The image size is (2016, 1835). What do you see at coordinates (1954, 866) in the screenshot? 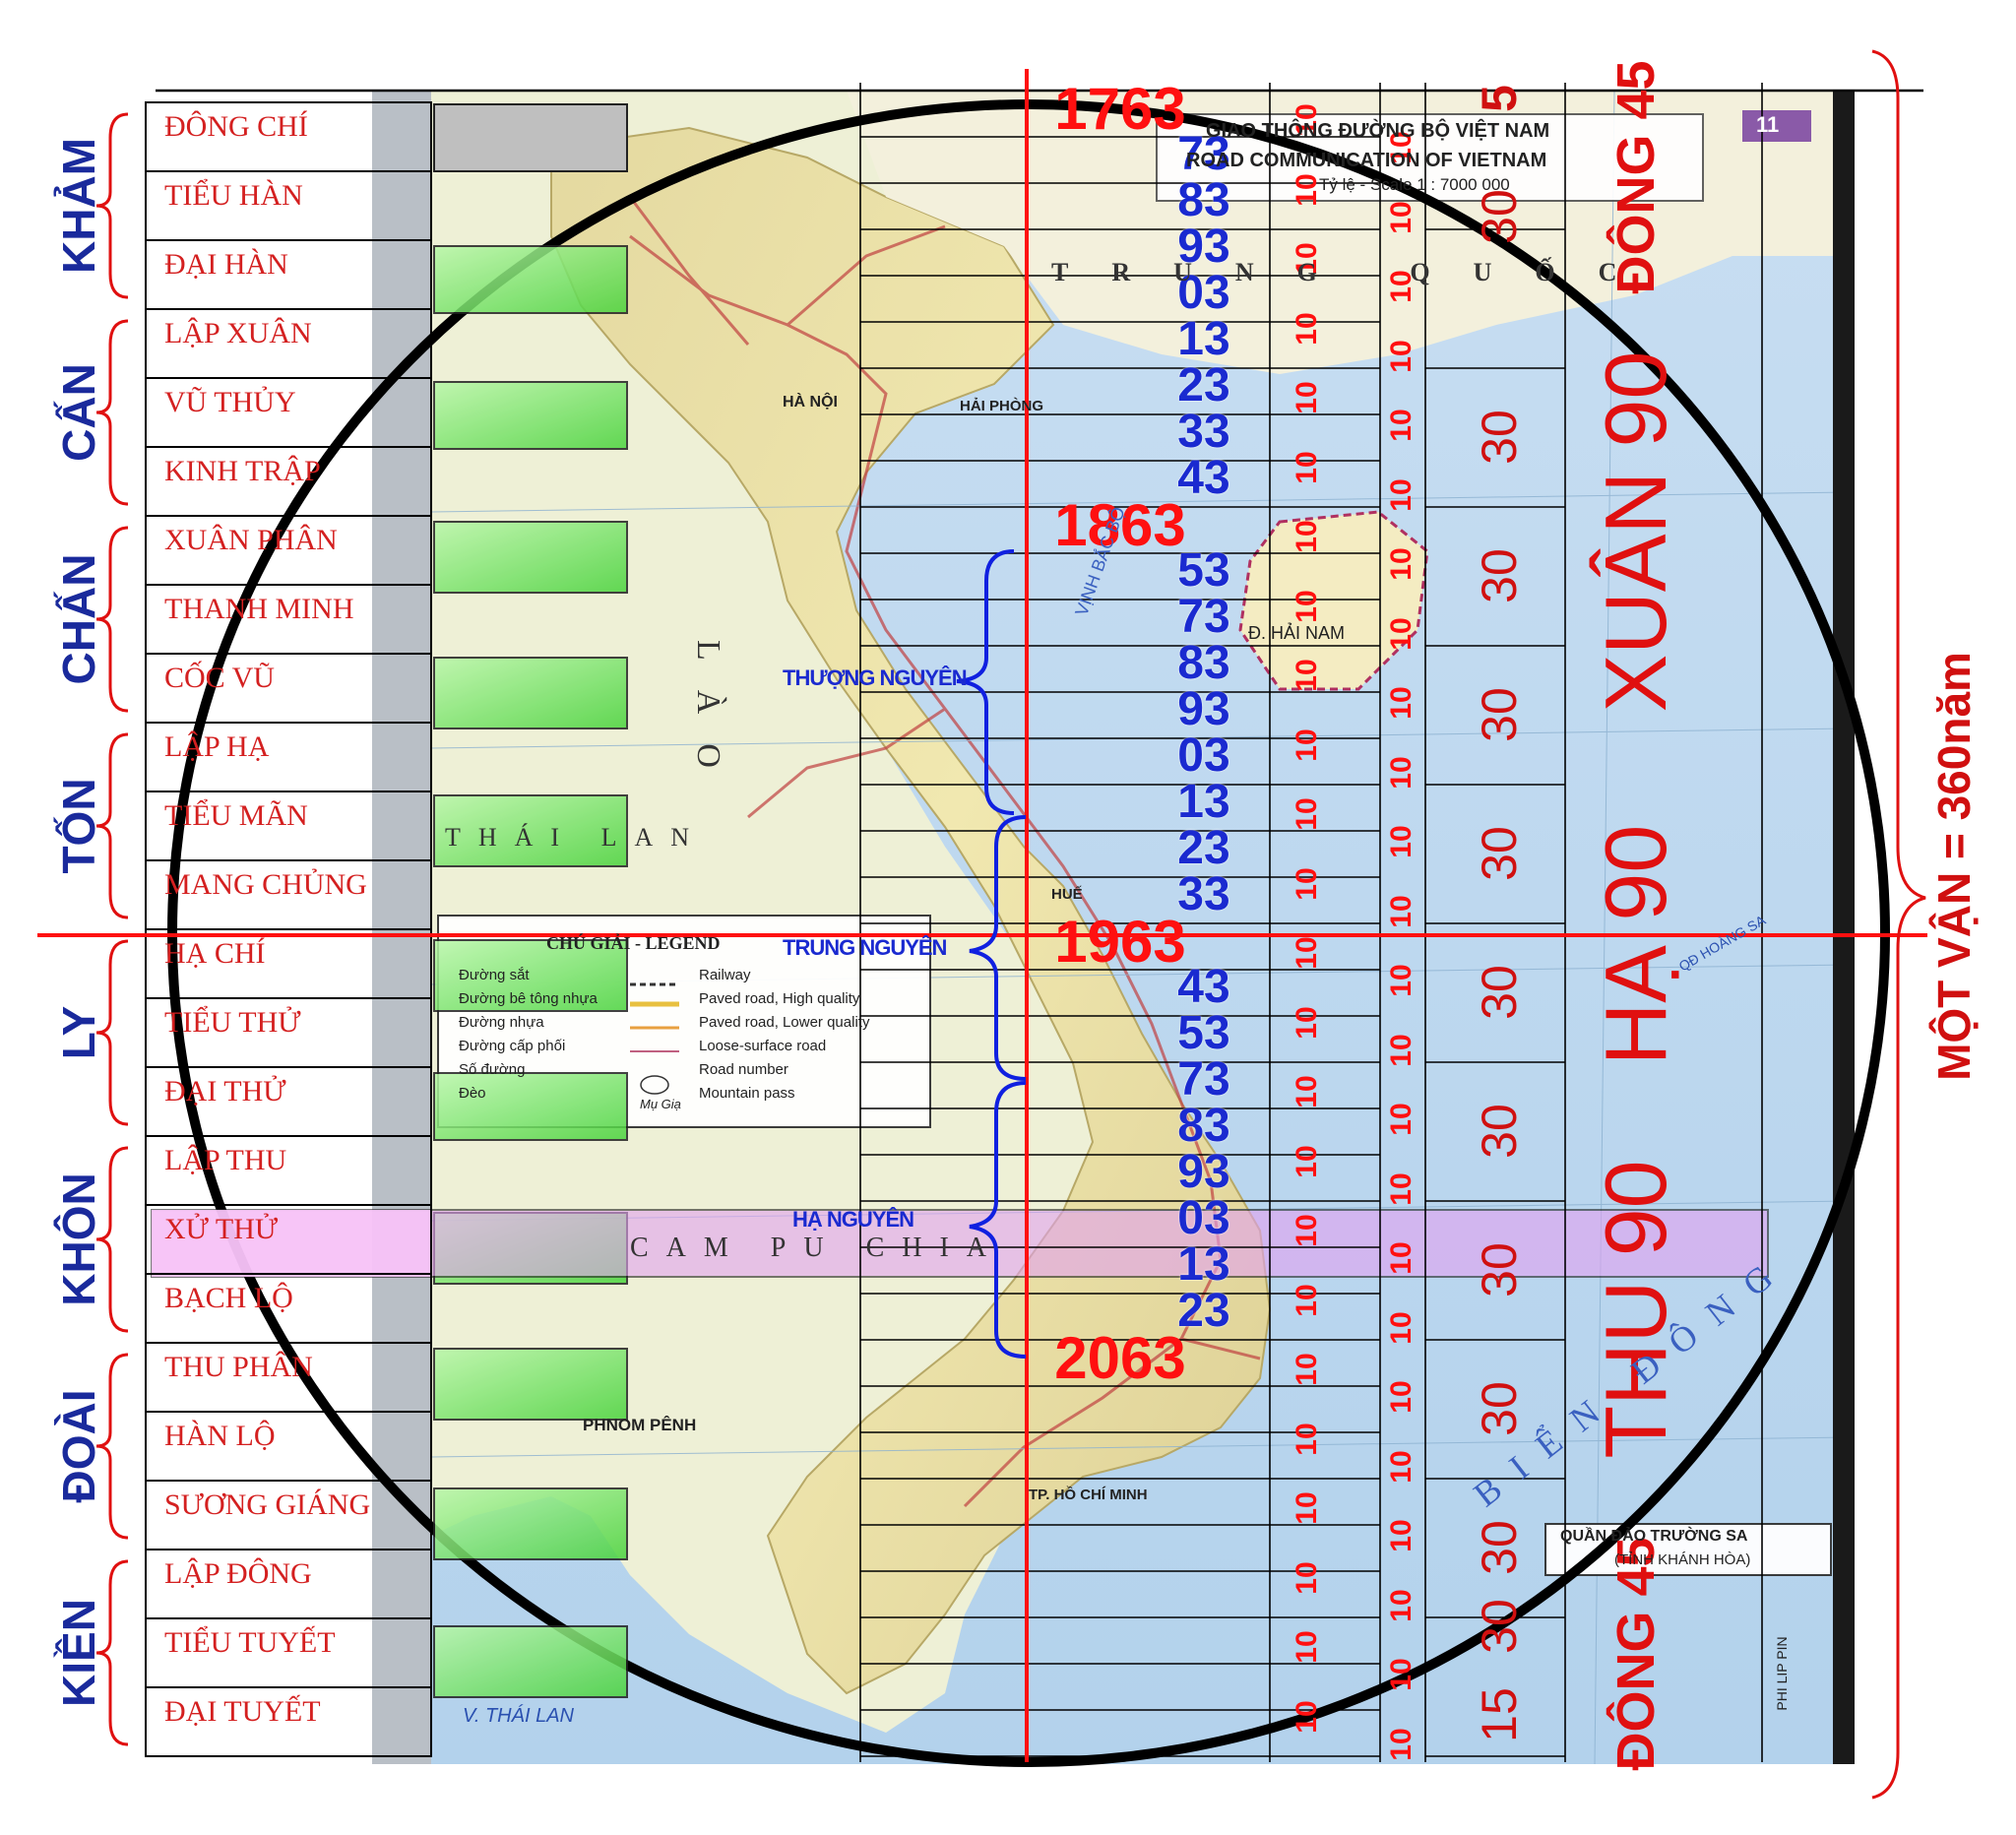
I see `van-label: MỘT VẬN = 360năm` at bounding box center [1954, 866].